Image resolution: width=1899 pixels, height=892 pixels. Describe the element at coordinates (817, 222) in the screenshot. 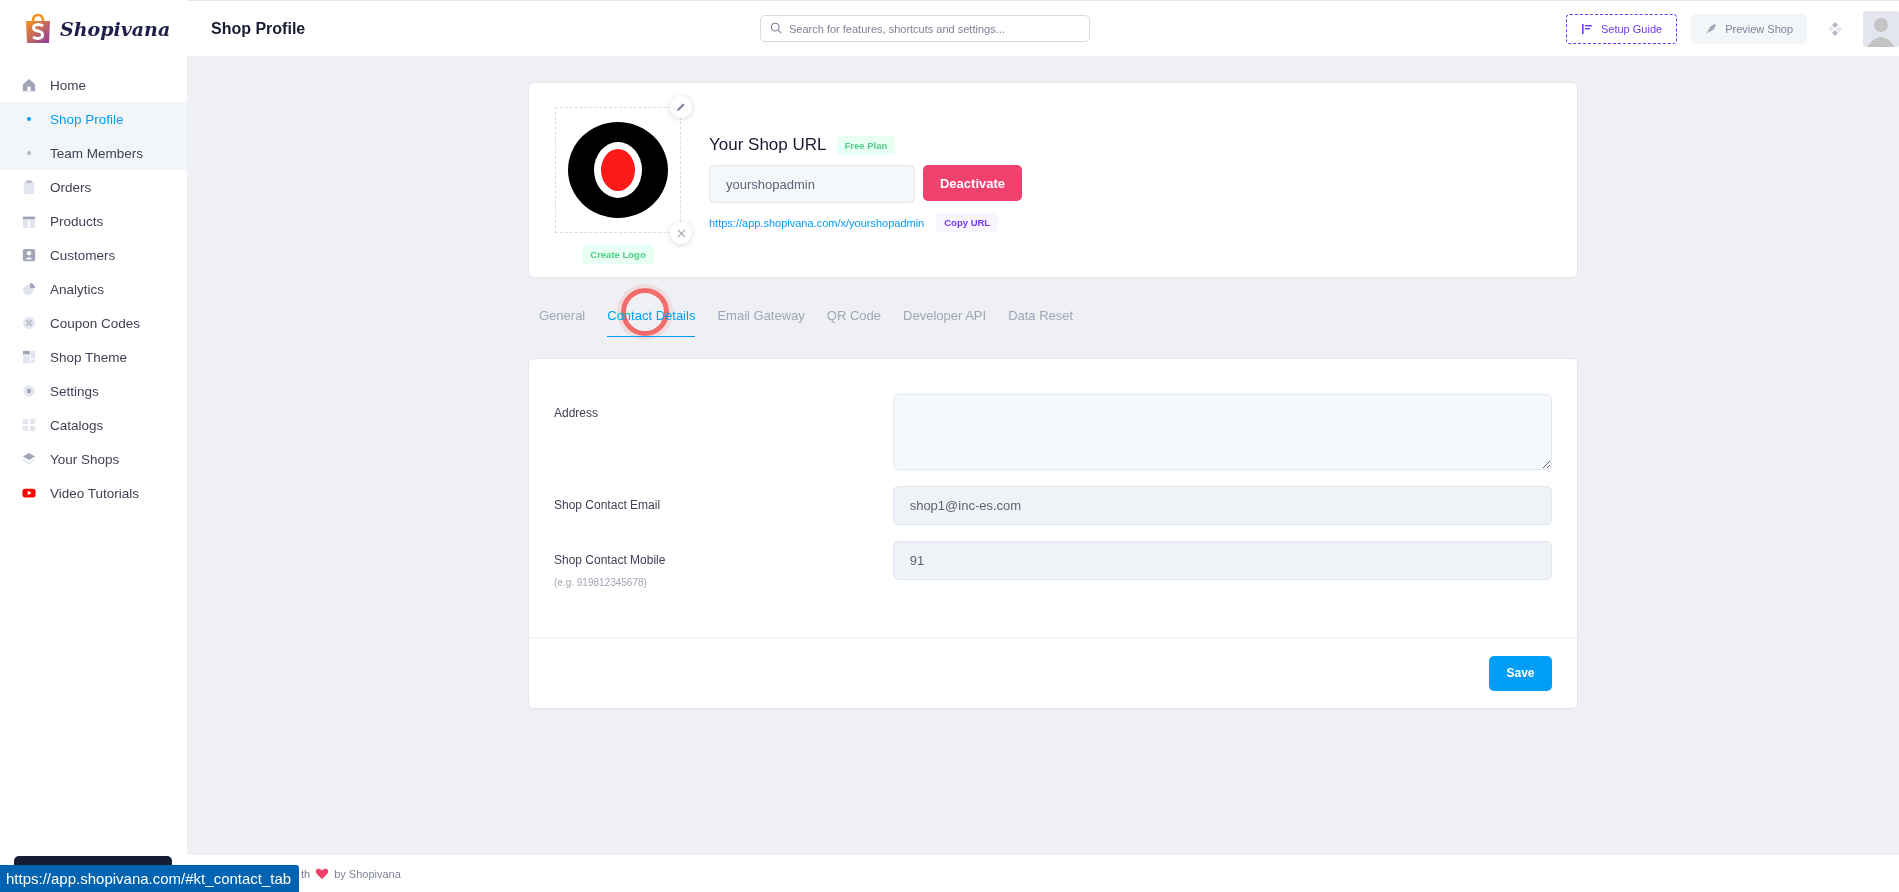

I see `shop-url-link: https://app.shopivana.com/x/yourshopadmin` at that location.